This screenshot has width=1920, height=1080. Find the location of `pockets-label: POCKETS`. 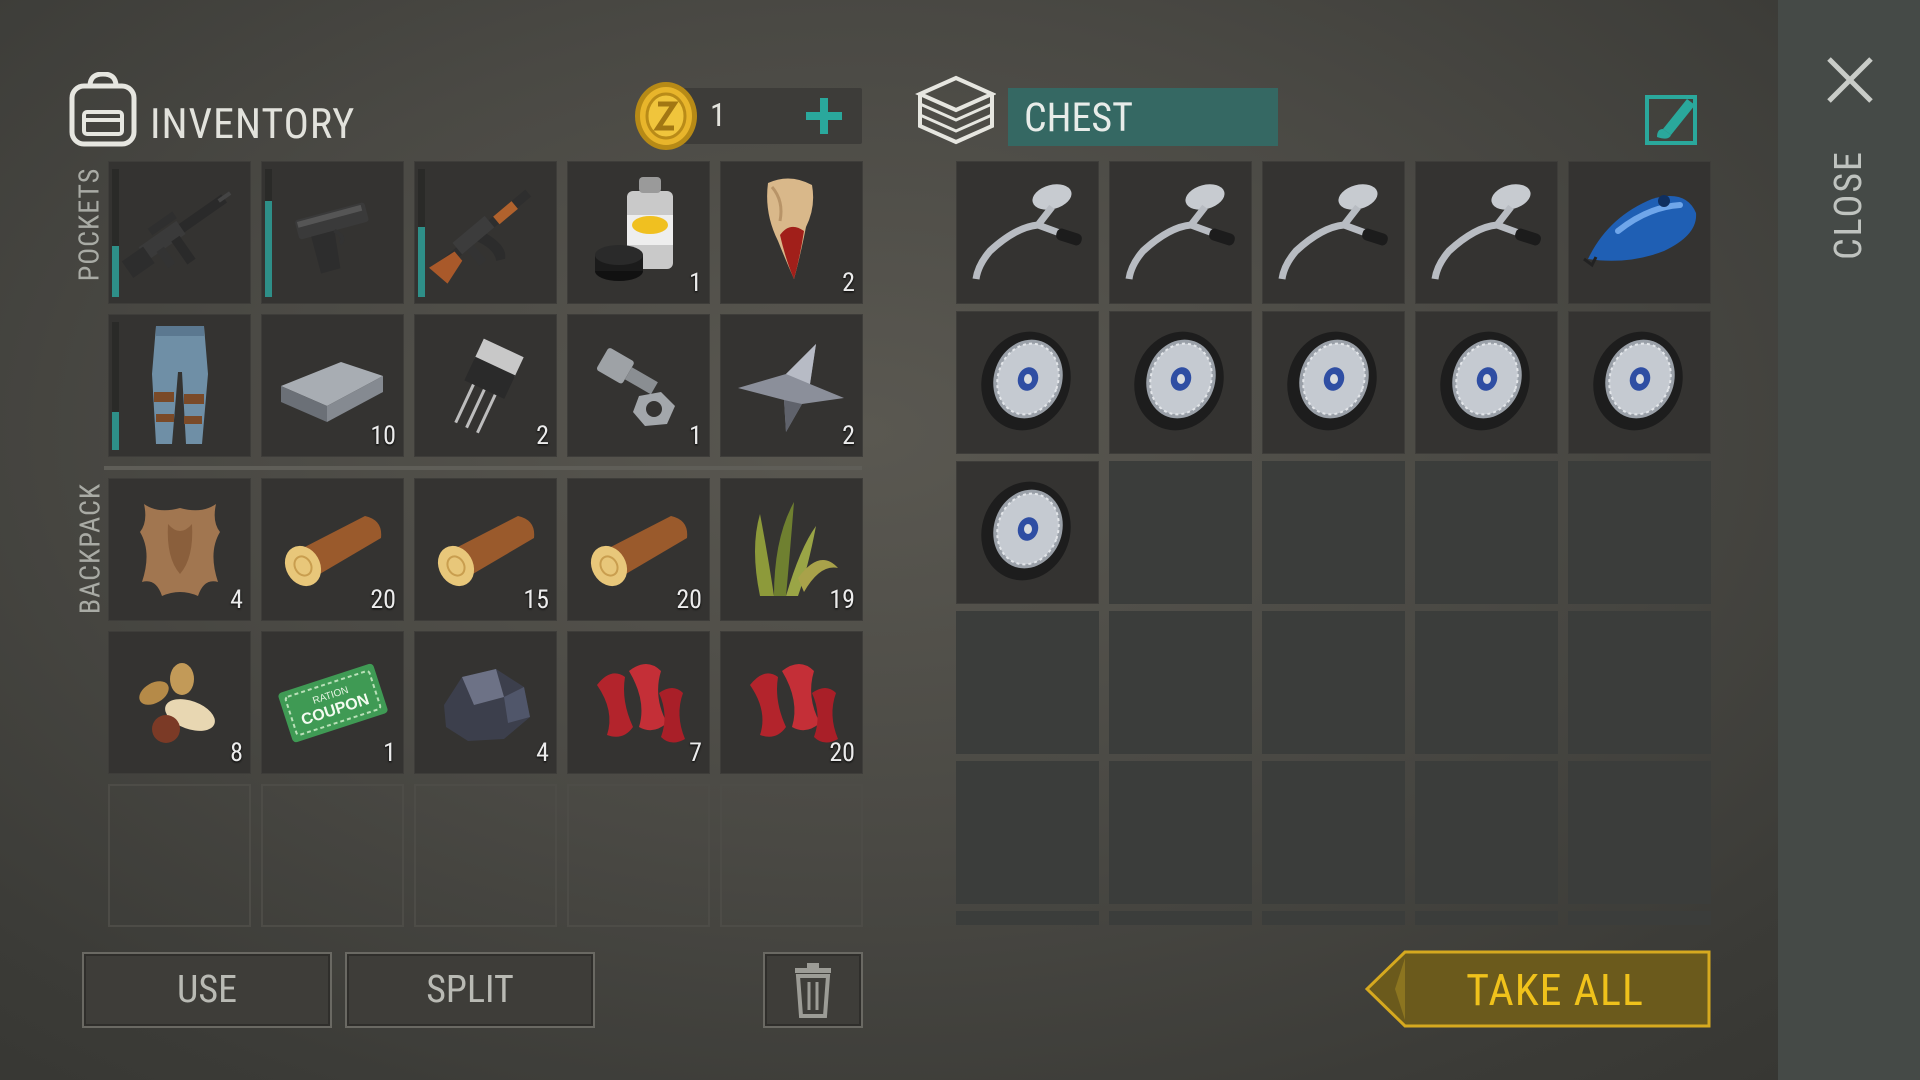

pockets-label: POCKETS is located at coordinates (89, 224).